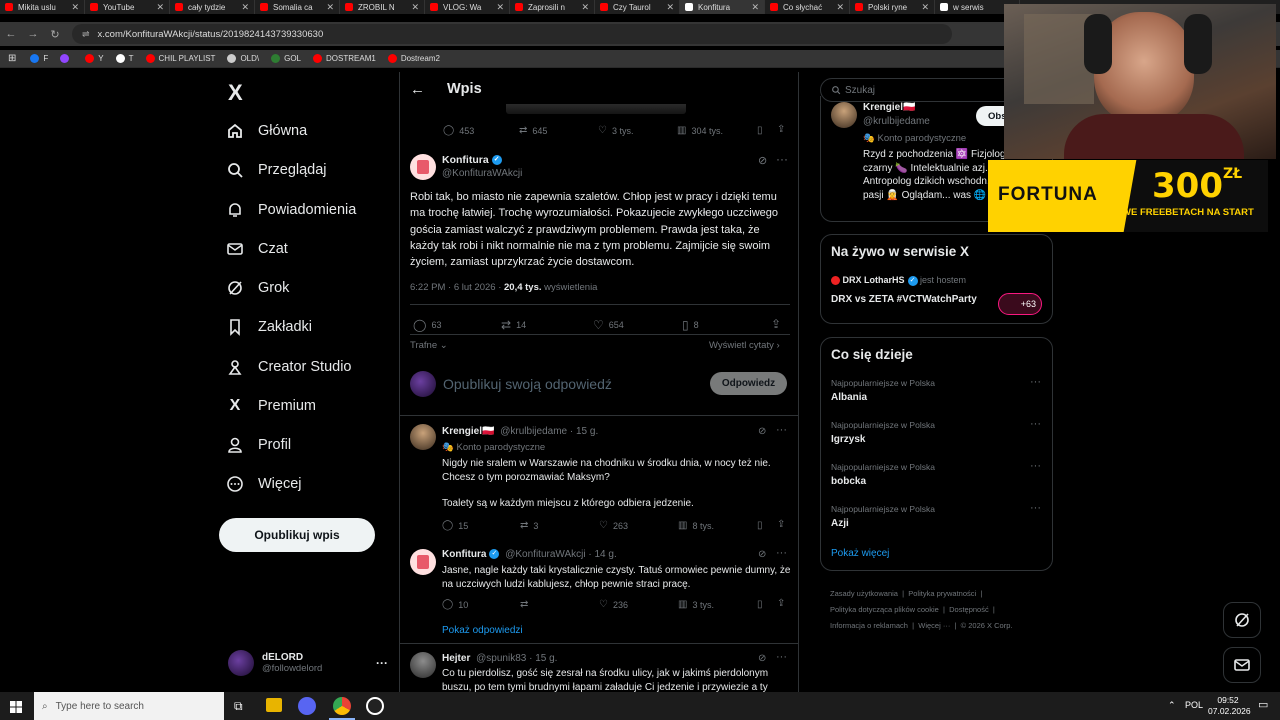 The image size is (1280, 720). Describe the element at coordinates (696, 525) in the screenshot. I see `views-count: ▥ 8 tys.` at that location.